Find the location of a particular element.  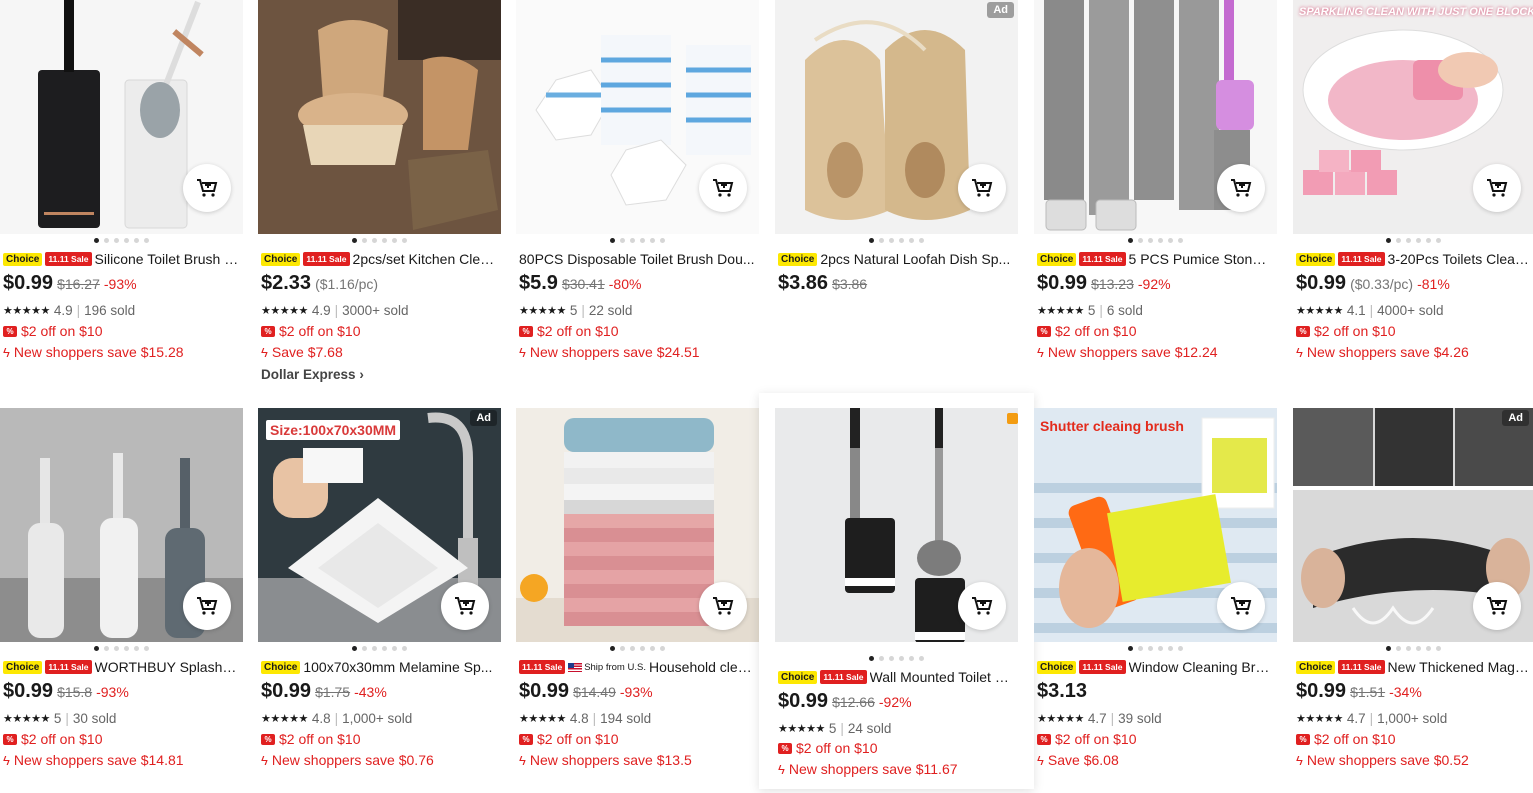

original-price: $1.75 is located at coordinates (333, 692).